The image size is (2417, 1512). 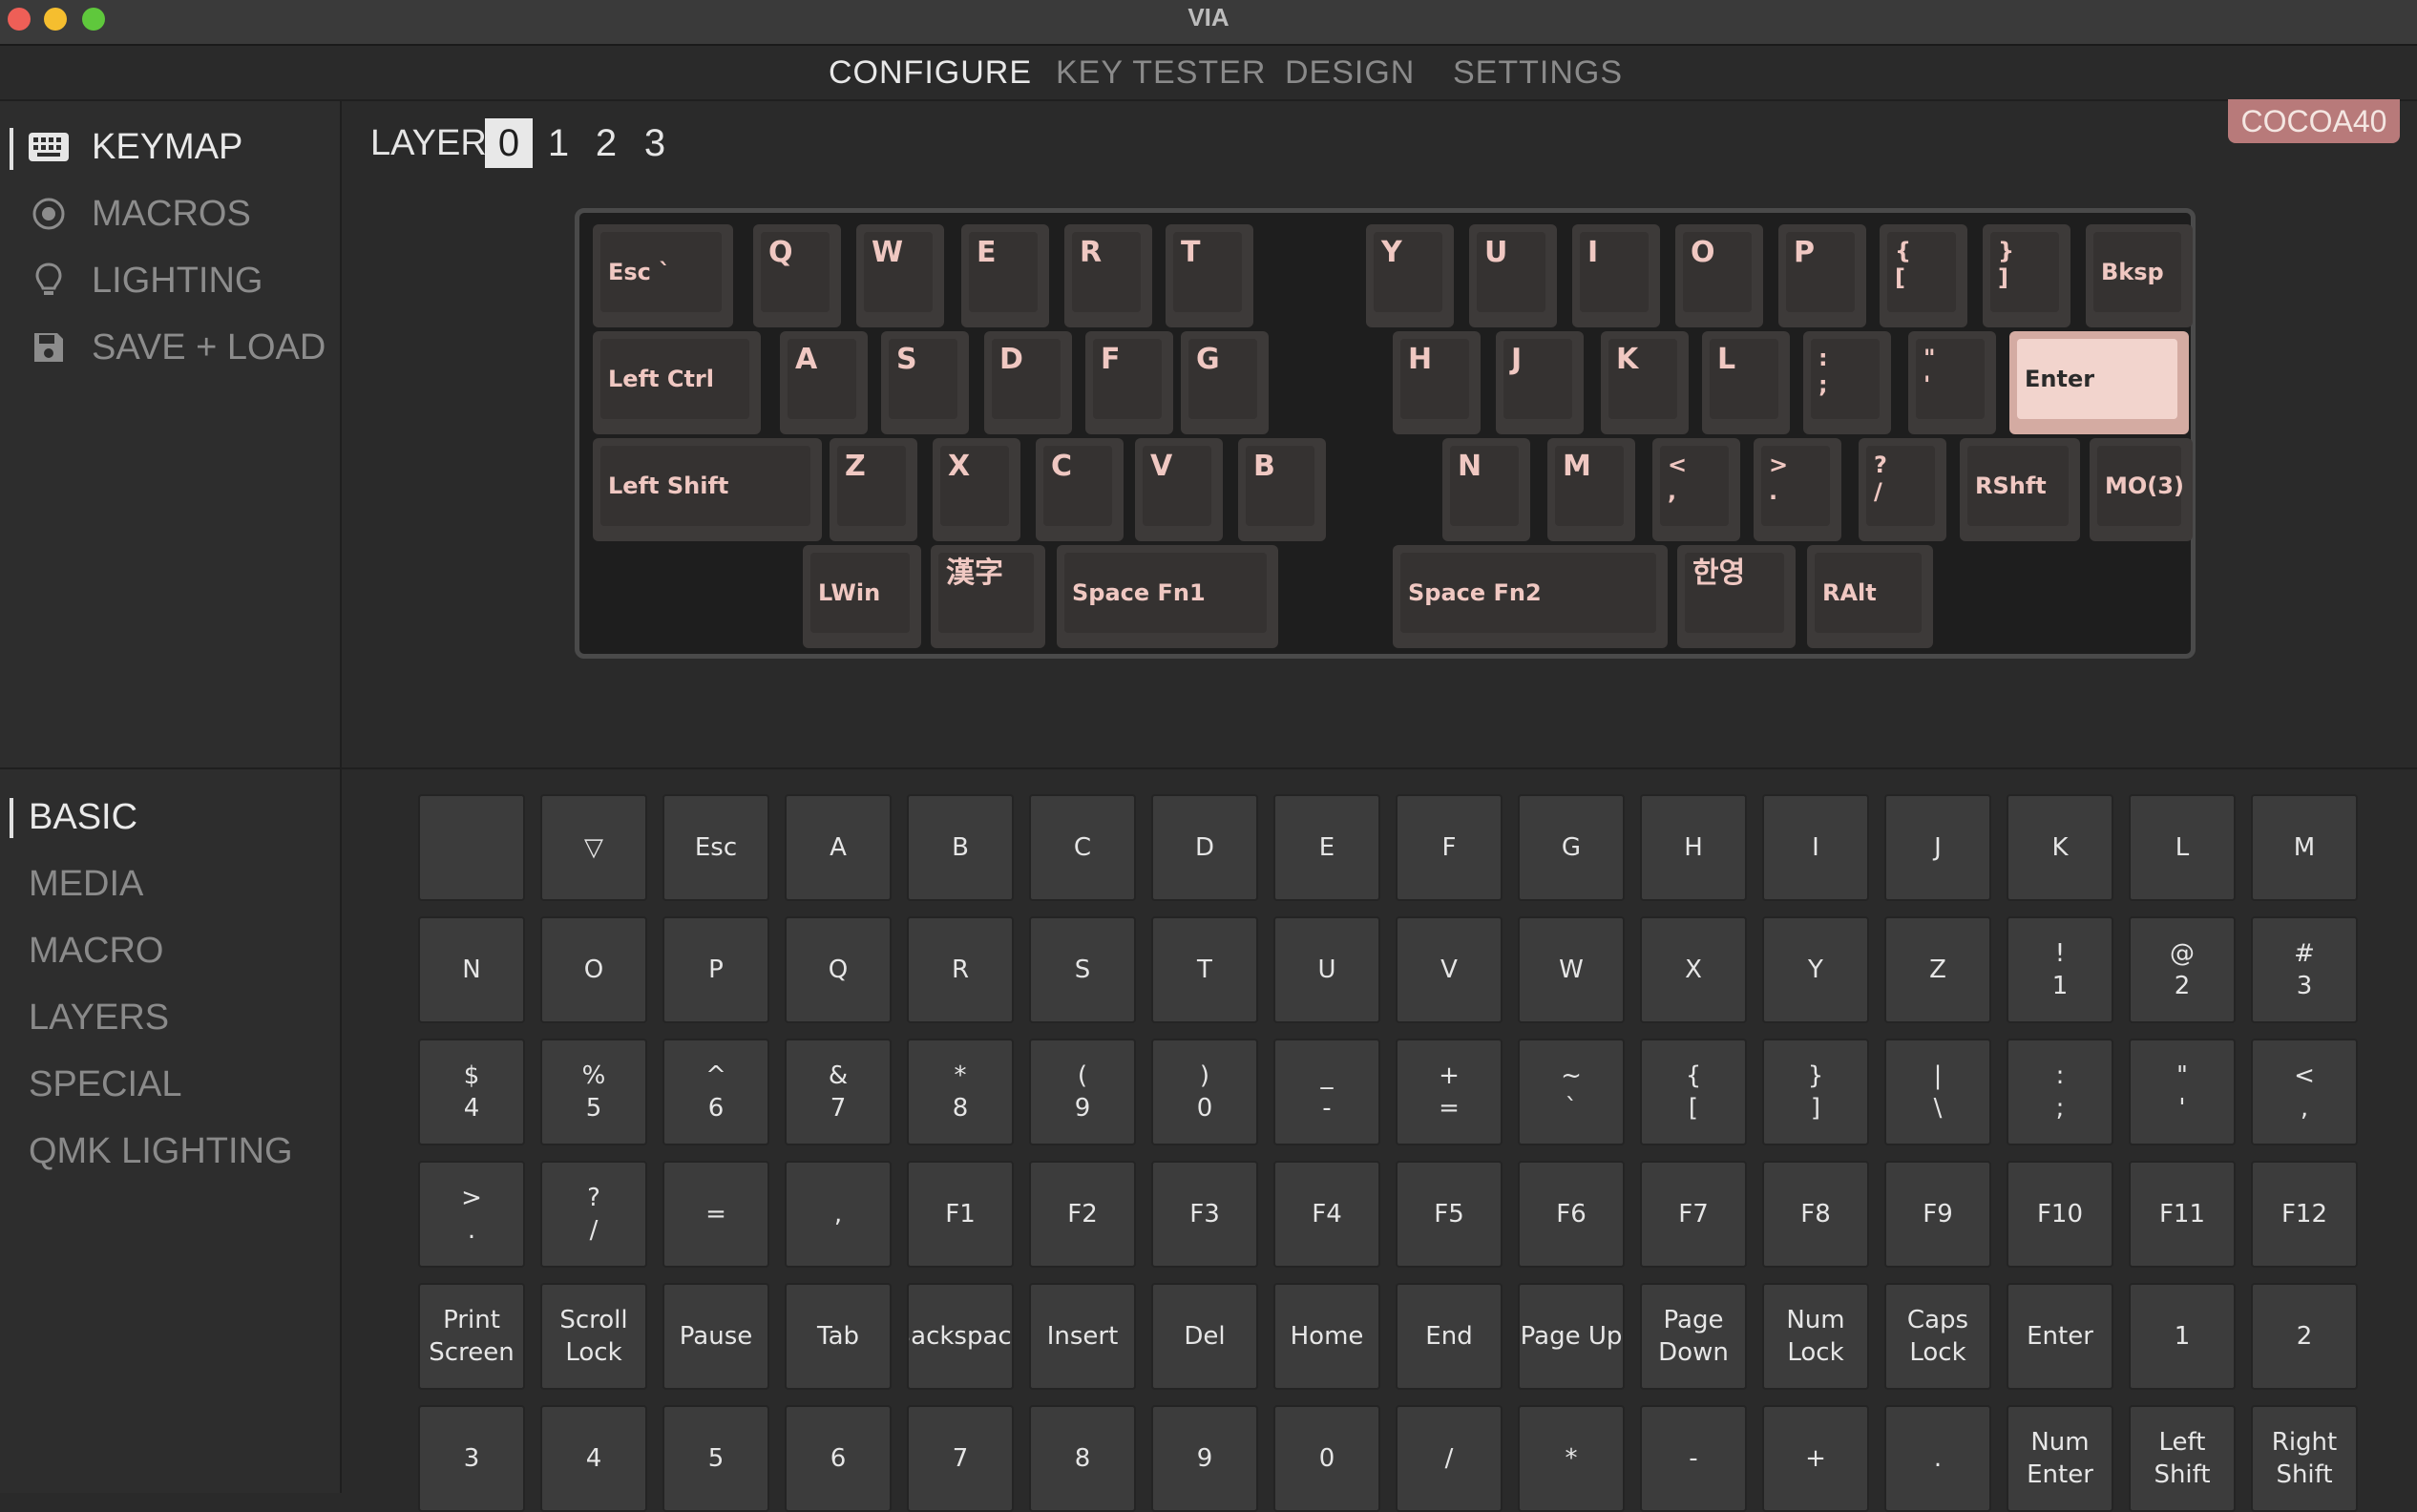 I want to click on keymap-key: J, so click(x=1540, y=382).